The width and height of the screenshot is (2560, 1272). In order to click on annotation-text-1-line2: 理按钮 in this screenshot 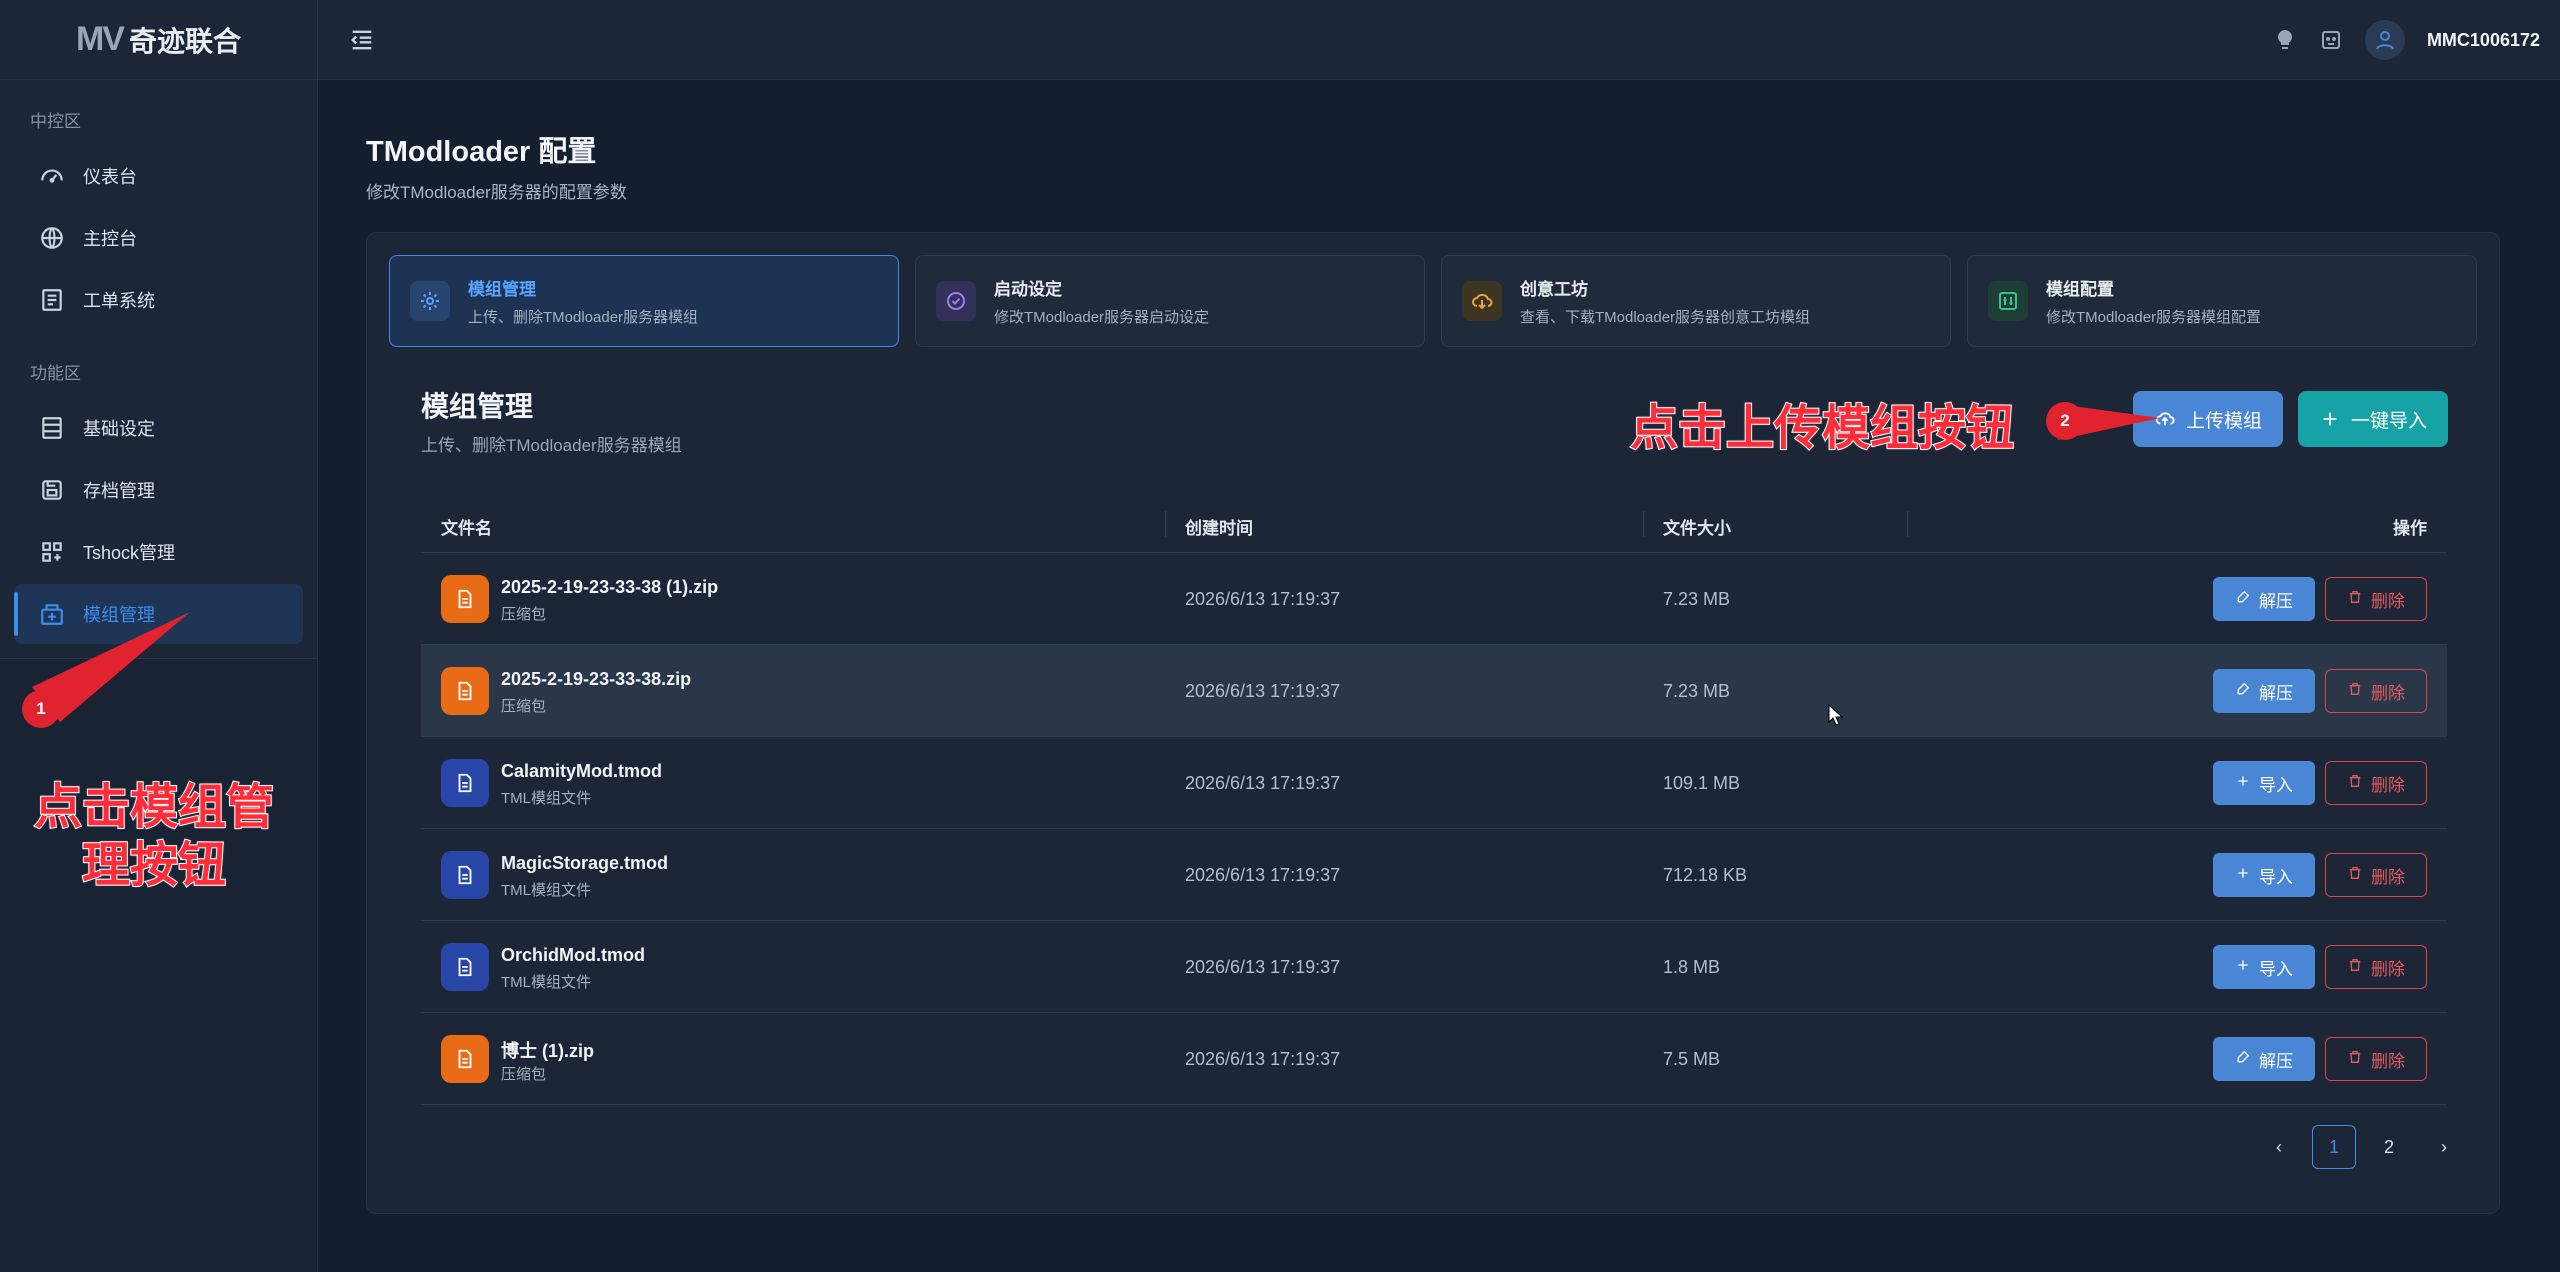, I will do `click(154, 865)`.